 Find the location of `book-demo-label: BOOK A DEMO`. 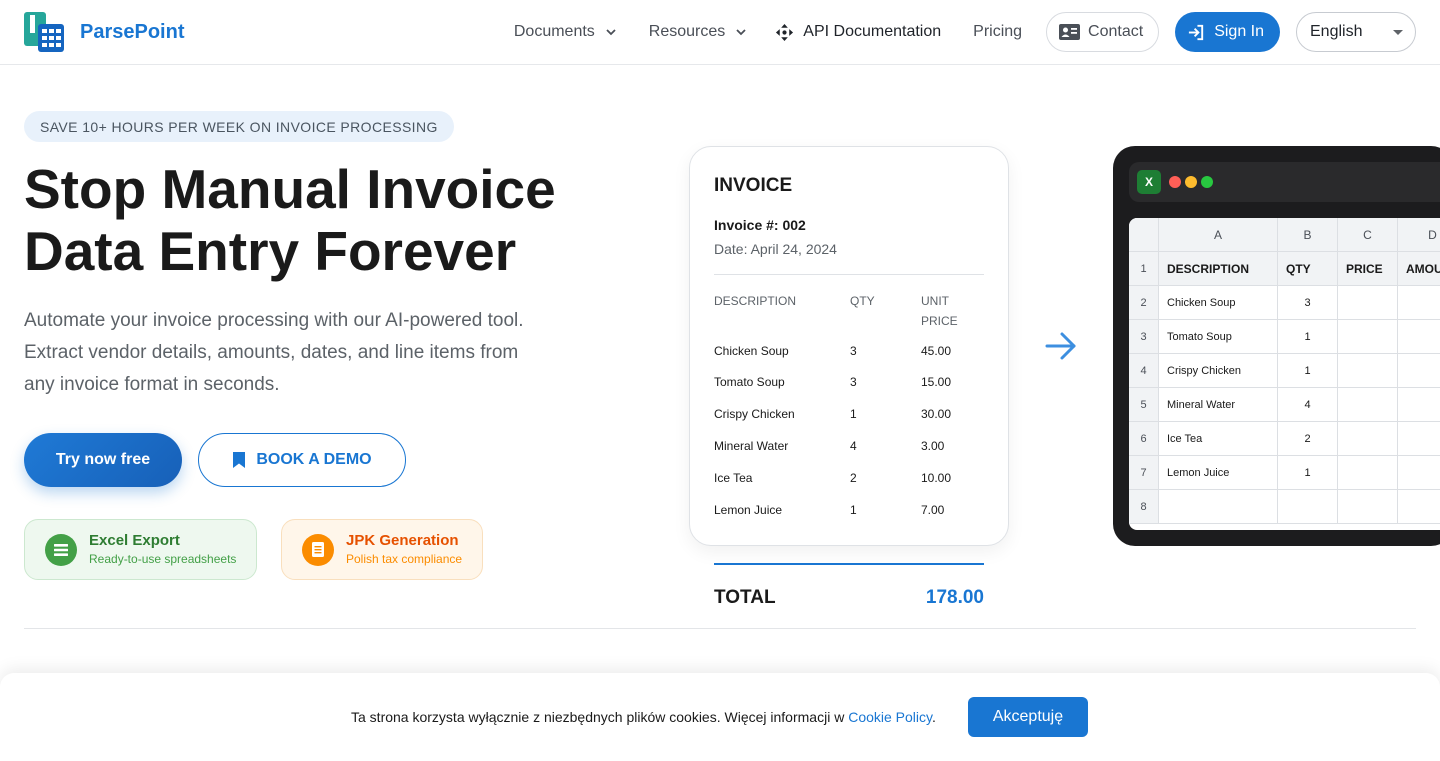

book-demo-label: BOOK A DEMO is located at coordinates (314, 459).